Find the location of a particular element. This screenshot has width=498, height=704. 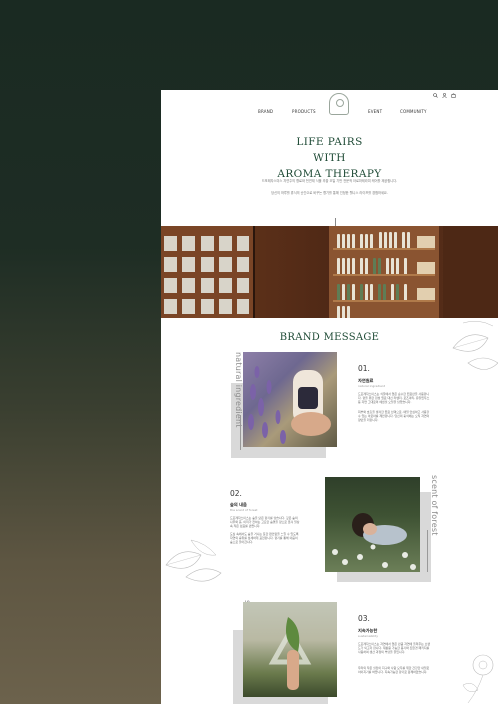

nav-products: PRODUCTS is located at coordinates (304, 111).